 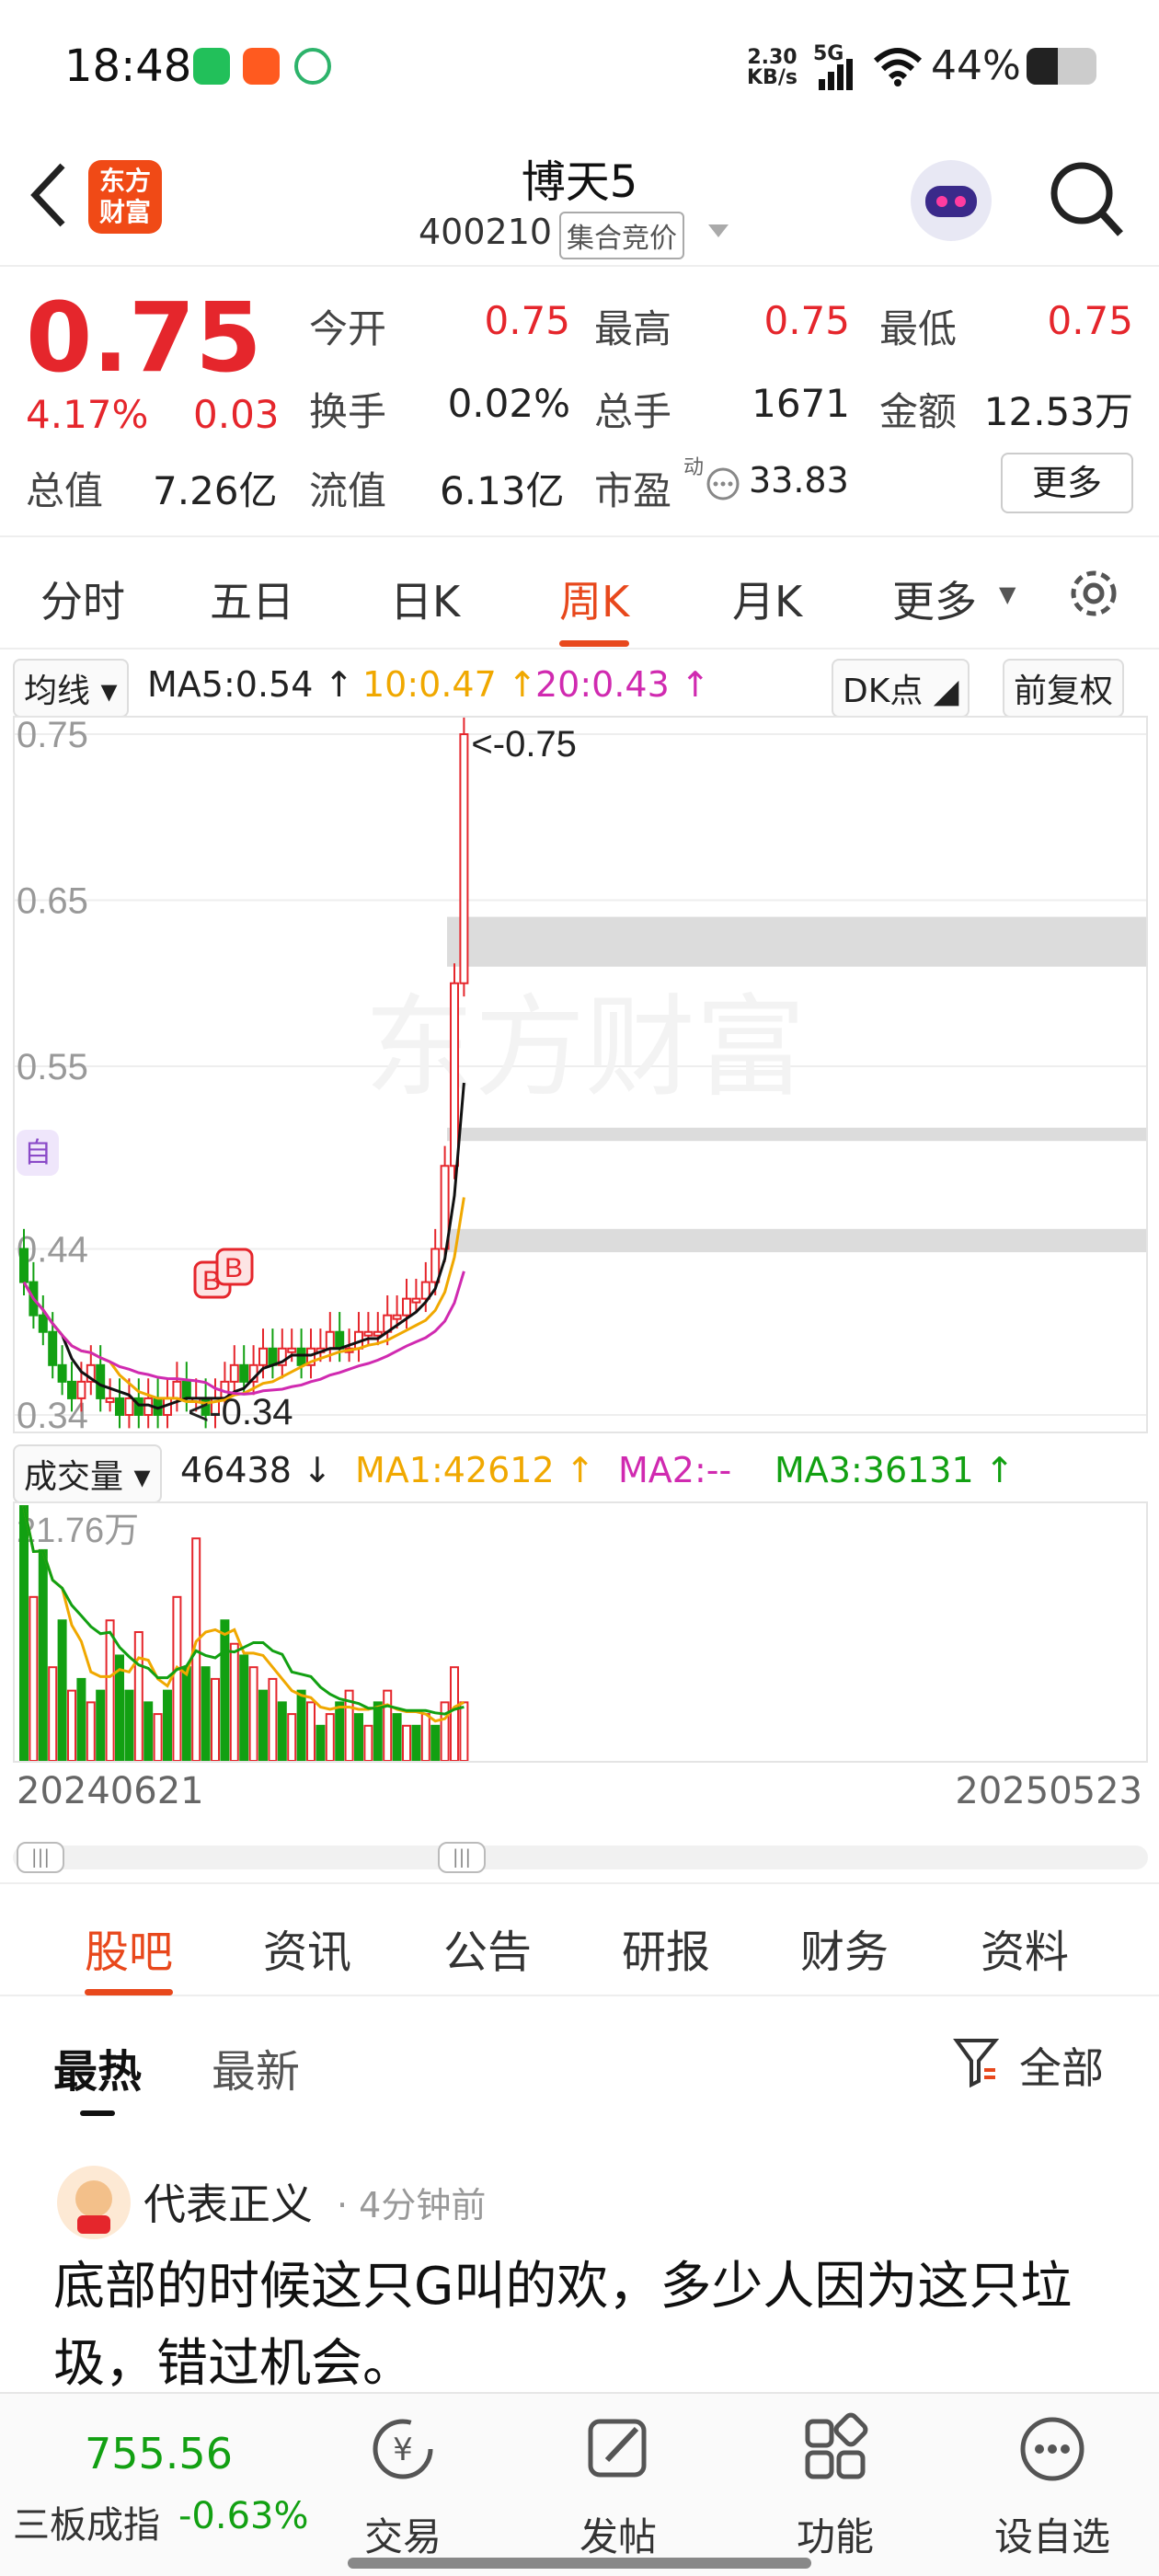 I want to click on home-indicator, so click(x=579, y=2563).